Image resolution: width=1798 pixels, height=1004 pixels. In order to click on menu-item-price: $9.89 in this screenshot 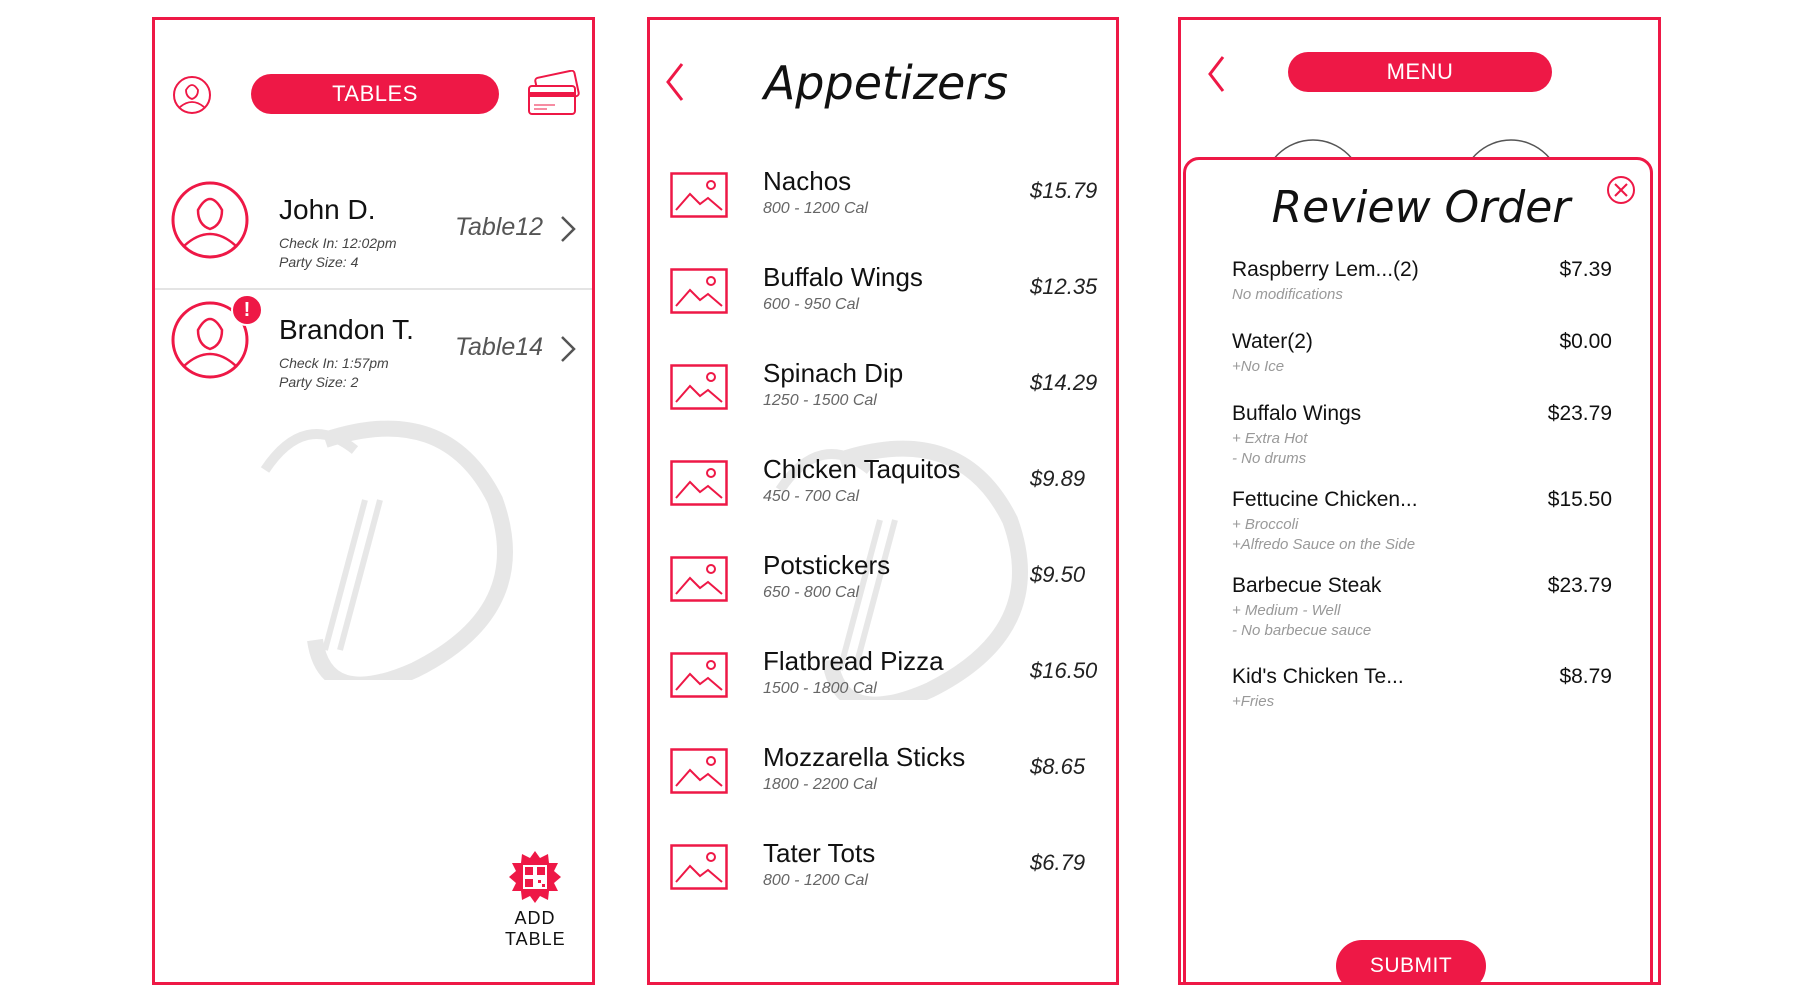, I will do `click(1058, 478)`.